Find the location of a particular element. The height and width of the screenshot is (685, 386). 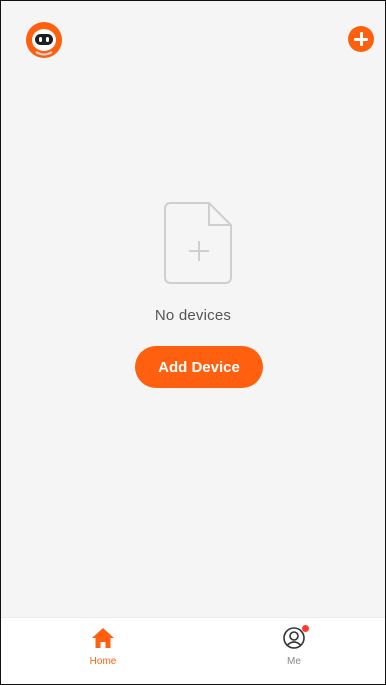

add-device-button: Add Device is located at coordinates (199, 367).